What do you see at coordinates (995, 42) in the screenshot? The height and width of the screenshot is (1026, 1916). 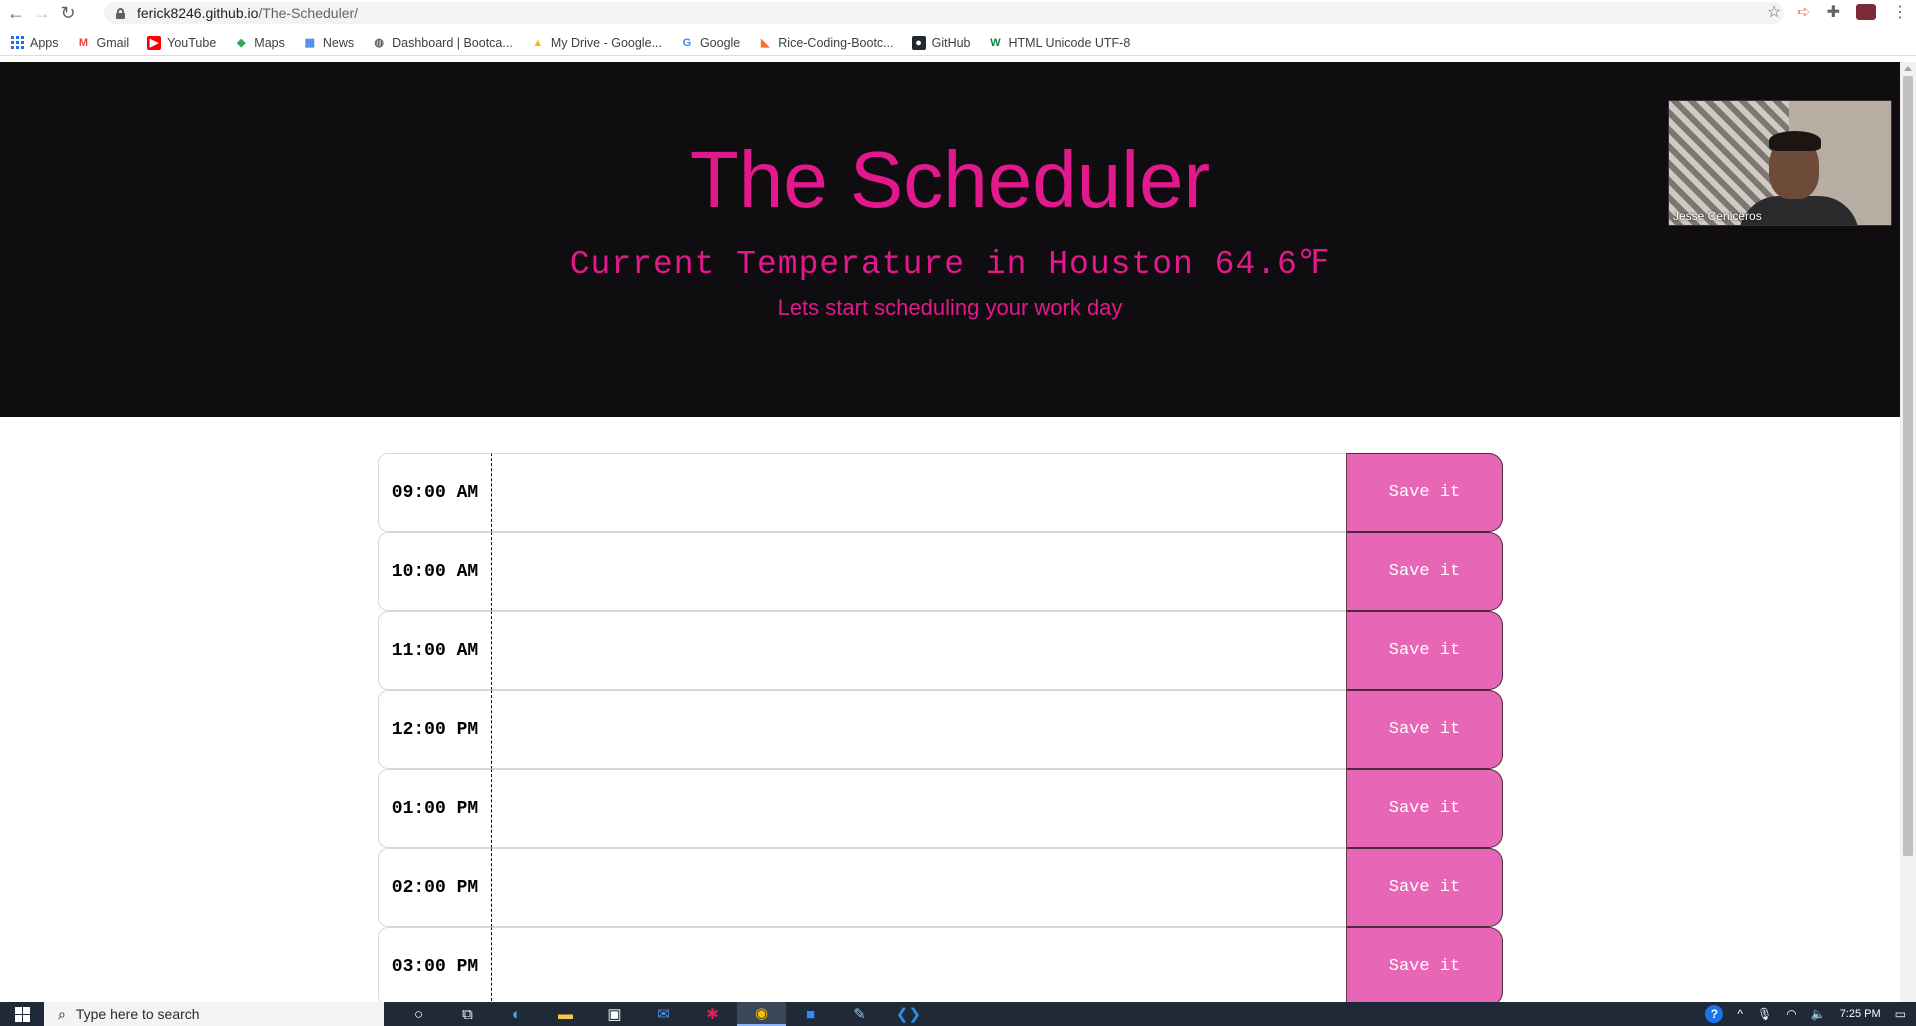 I see `w3-icon: W` at bounding box center [995, 42].